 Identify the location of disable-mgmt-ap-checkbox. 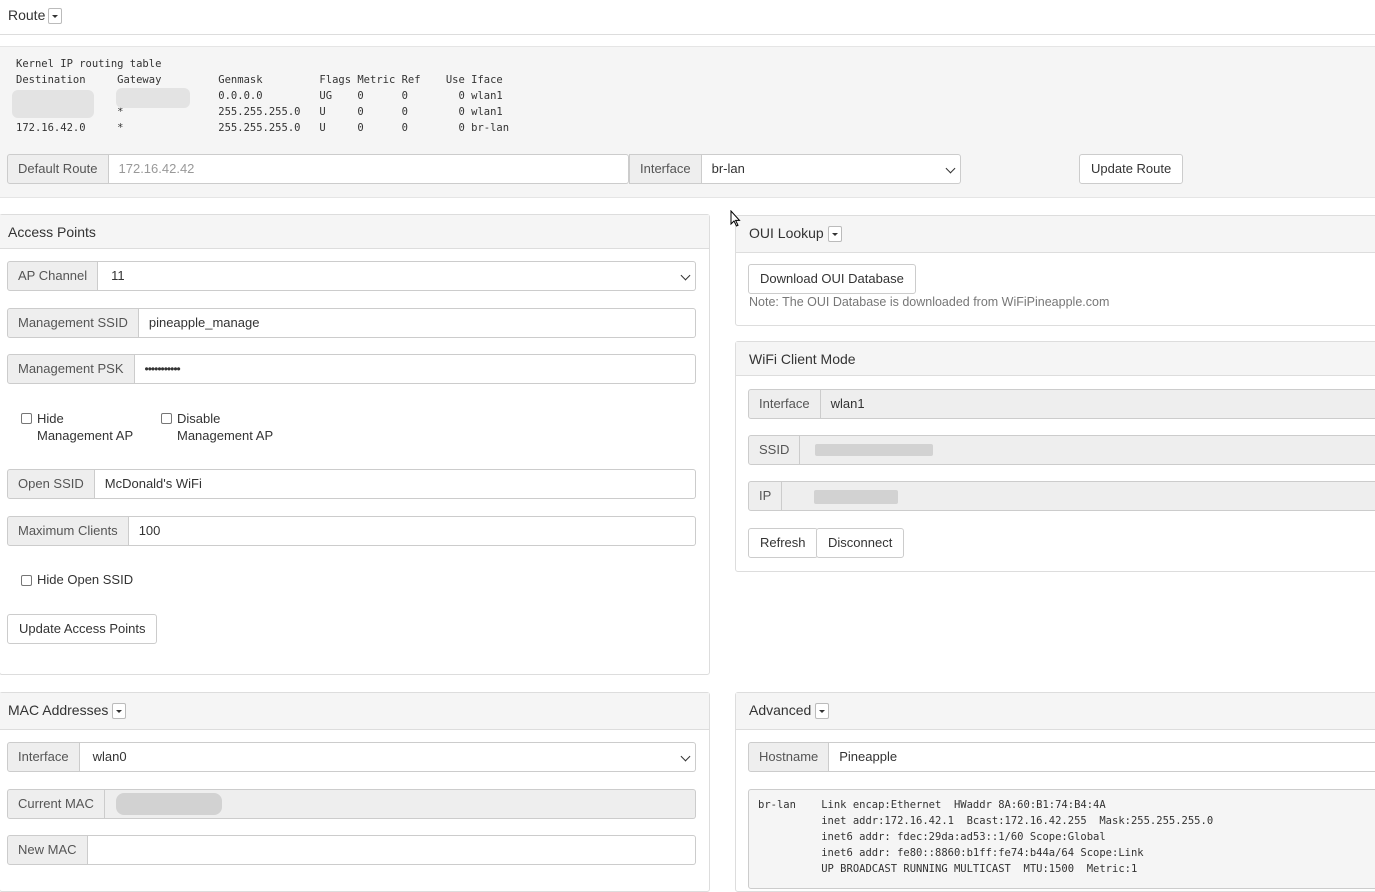
(166, 418).